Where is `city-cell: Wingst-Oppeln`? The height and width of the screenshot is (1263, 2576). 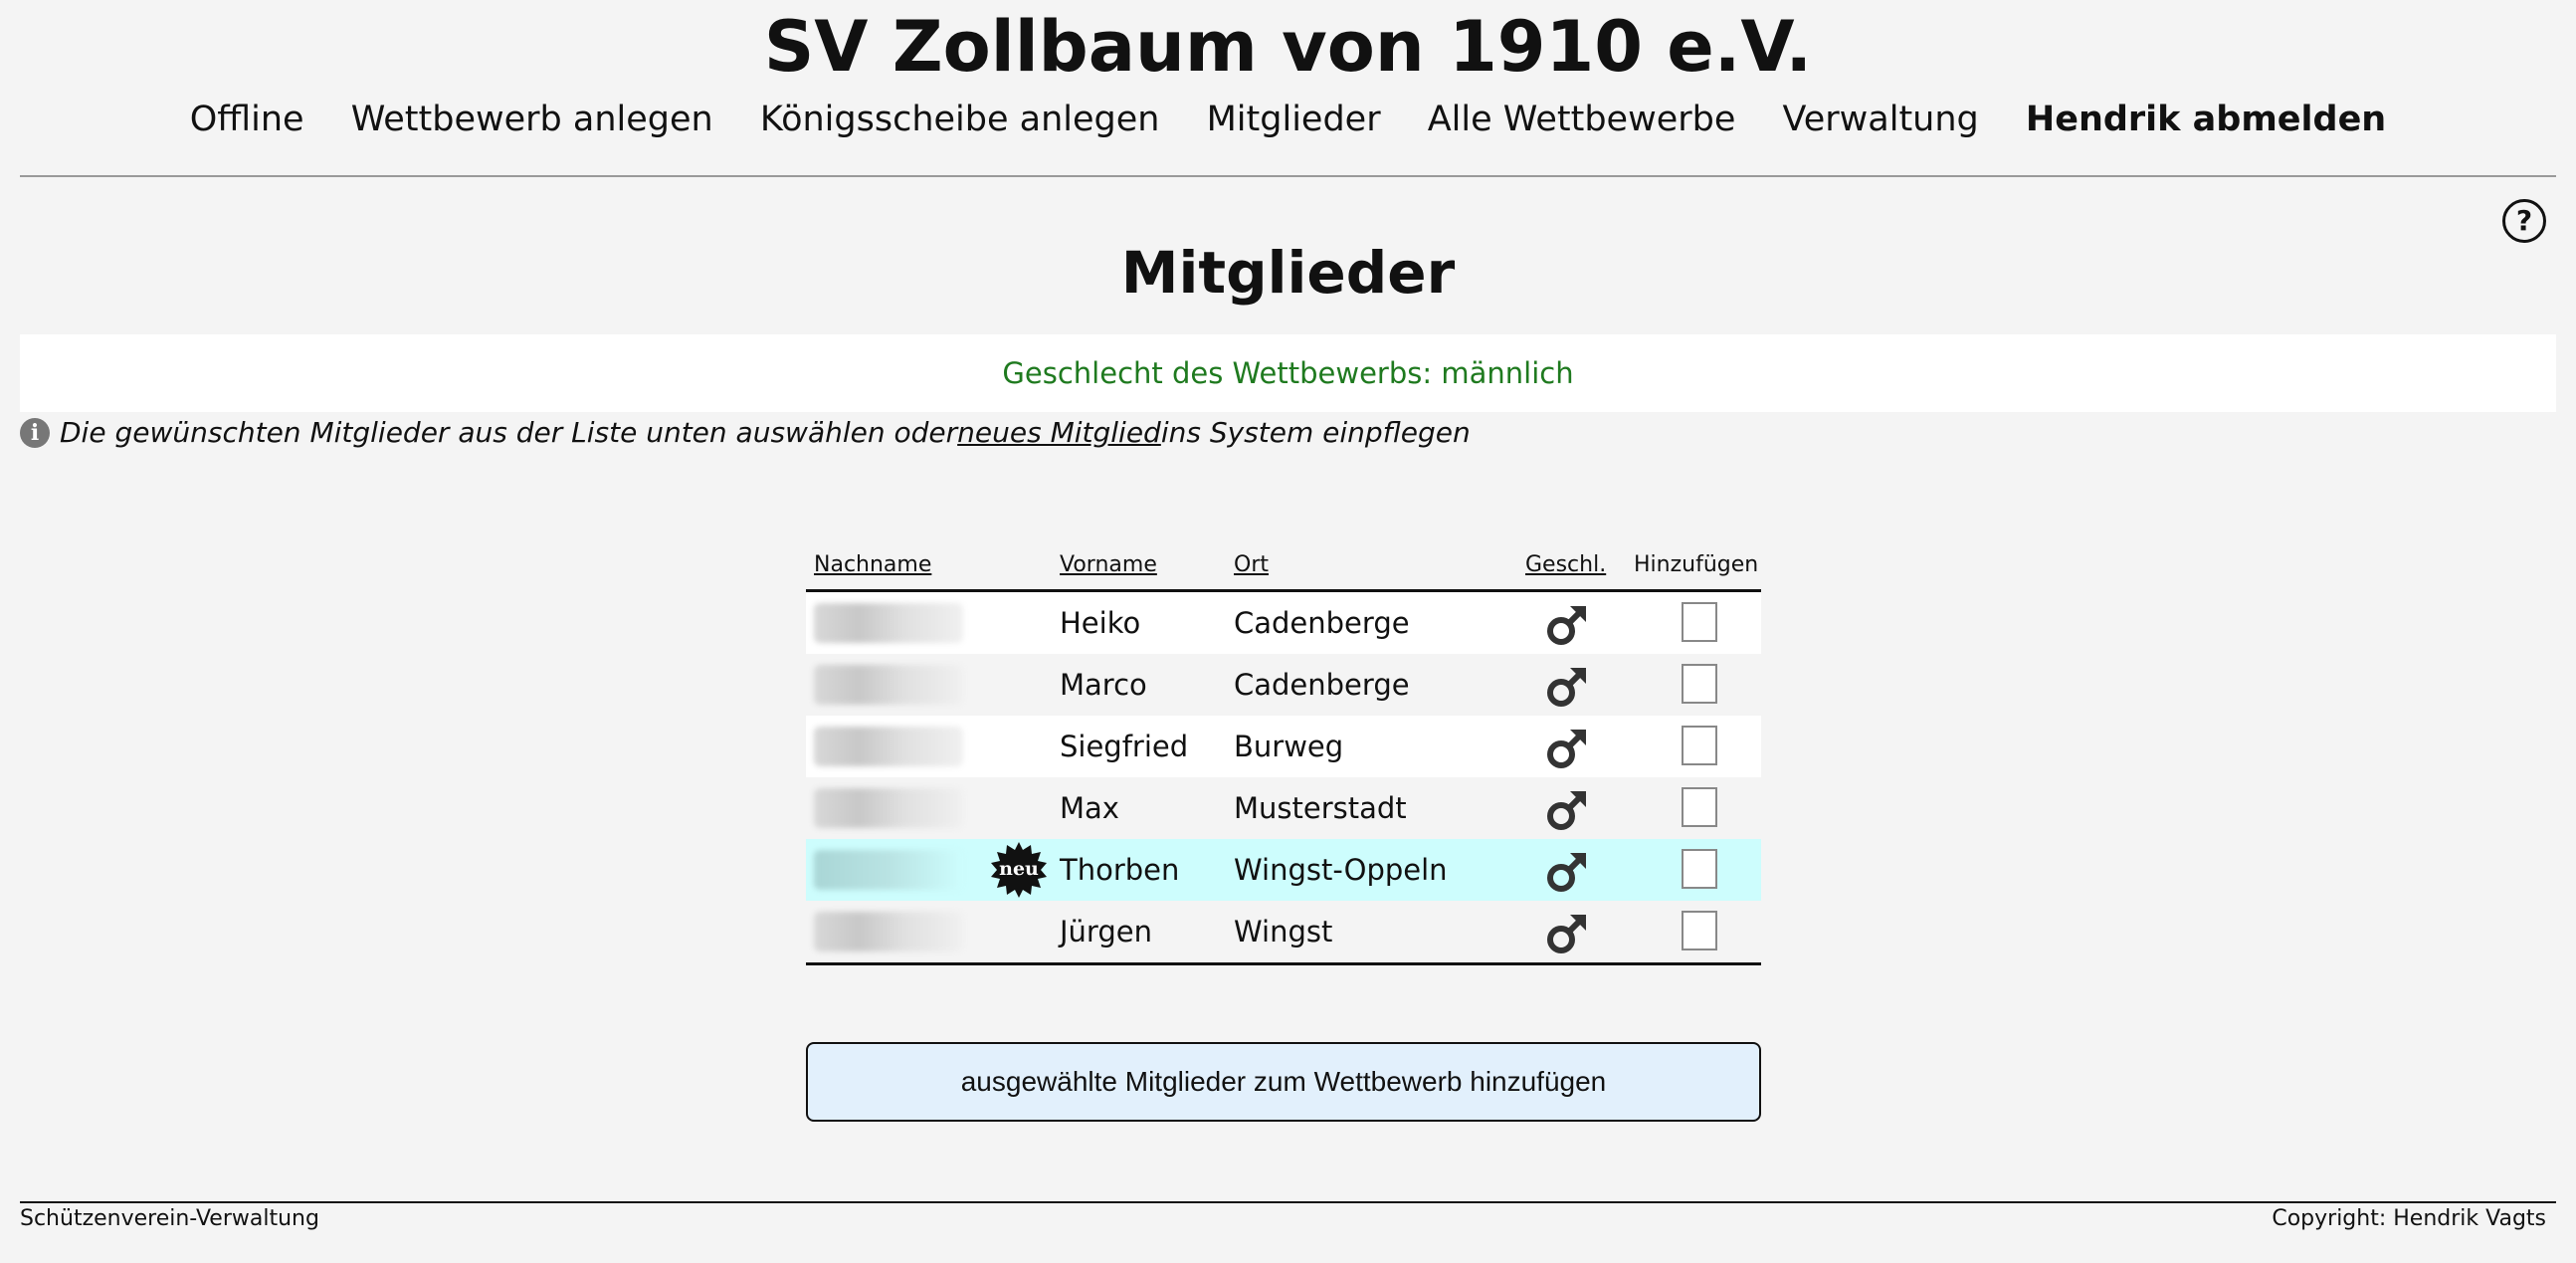 city-cell: Wingst-Oppeln is located at coordinates (1341, 870).